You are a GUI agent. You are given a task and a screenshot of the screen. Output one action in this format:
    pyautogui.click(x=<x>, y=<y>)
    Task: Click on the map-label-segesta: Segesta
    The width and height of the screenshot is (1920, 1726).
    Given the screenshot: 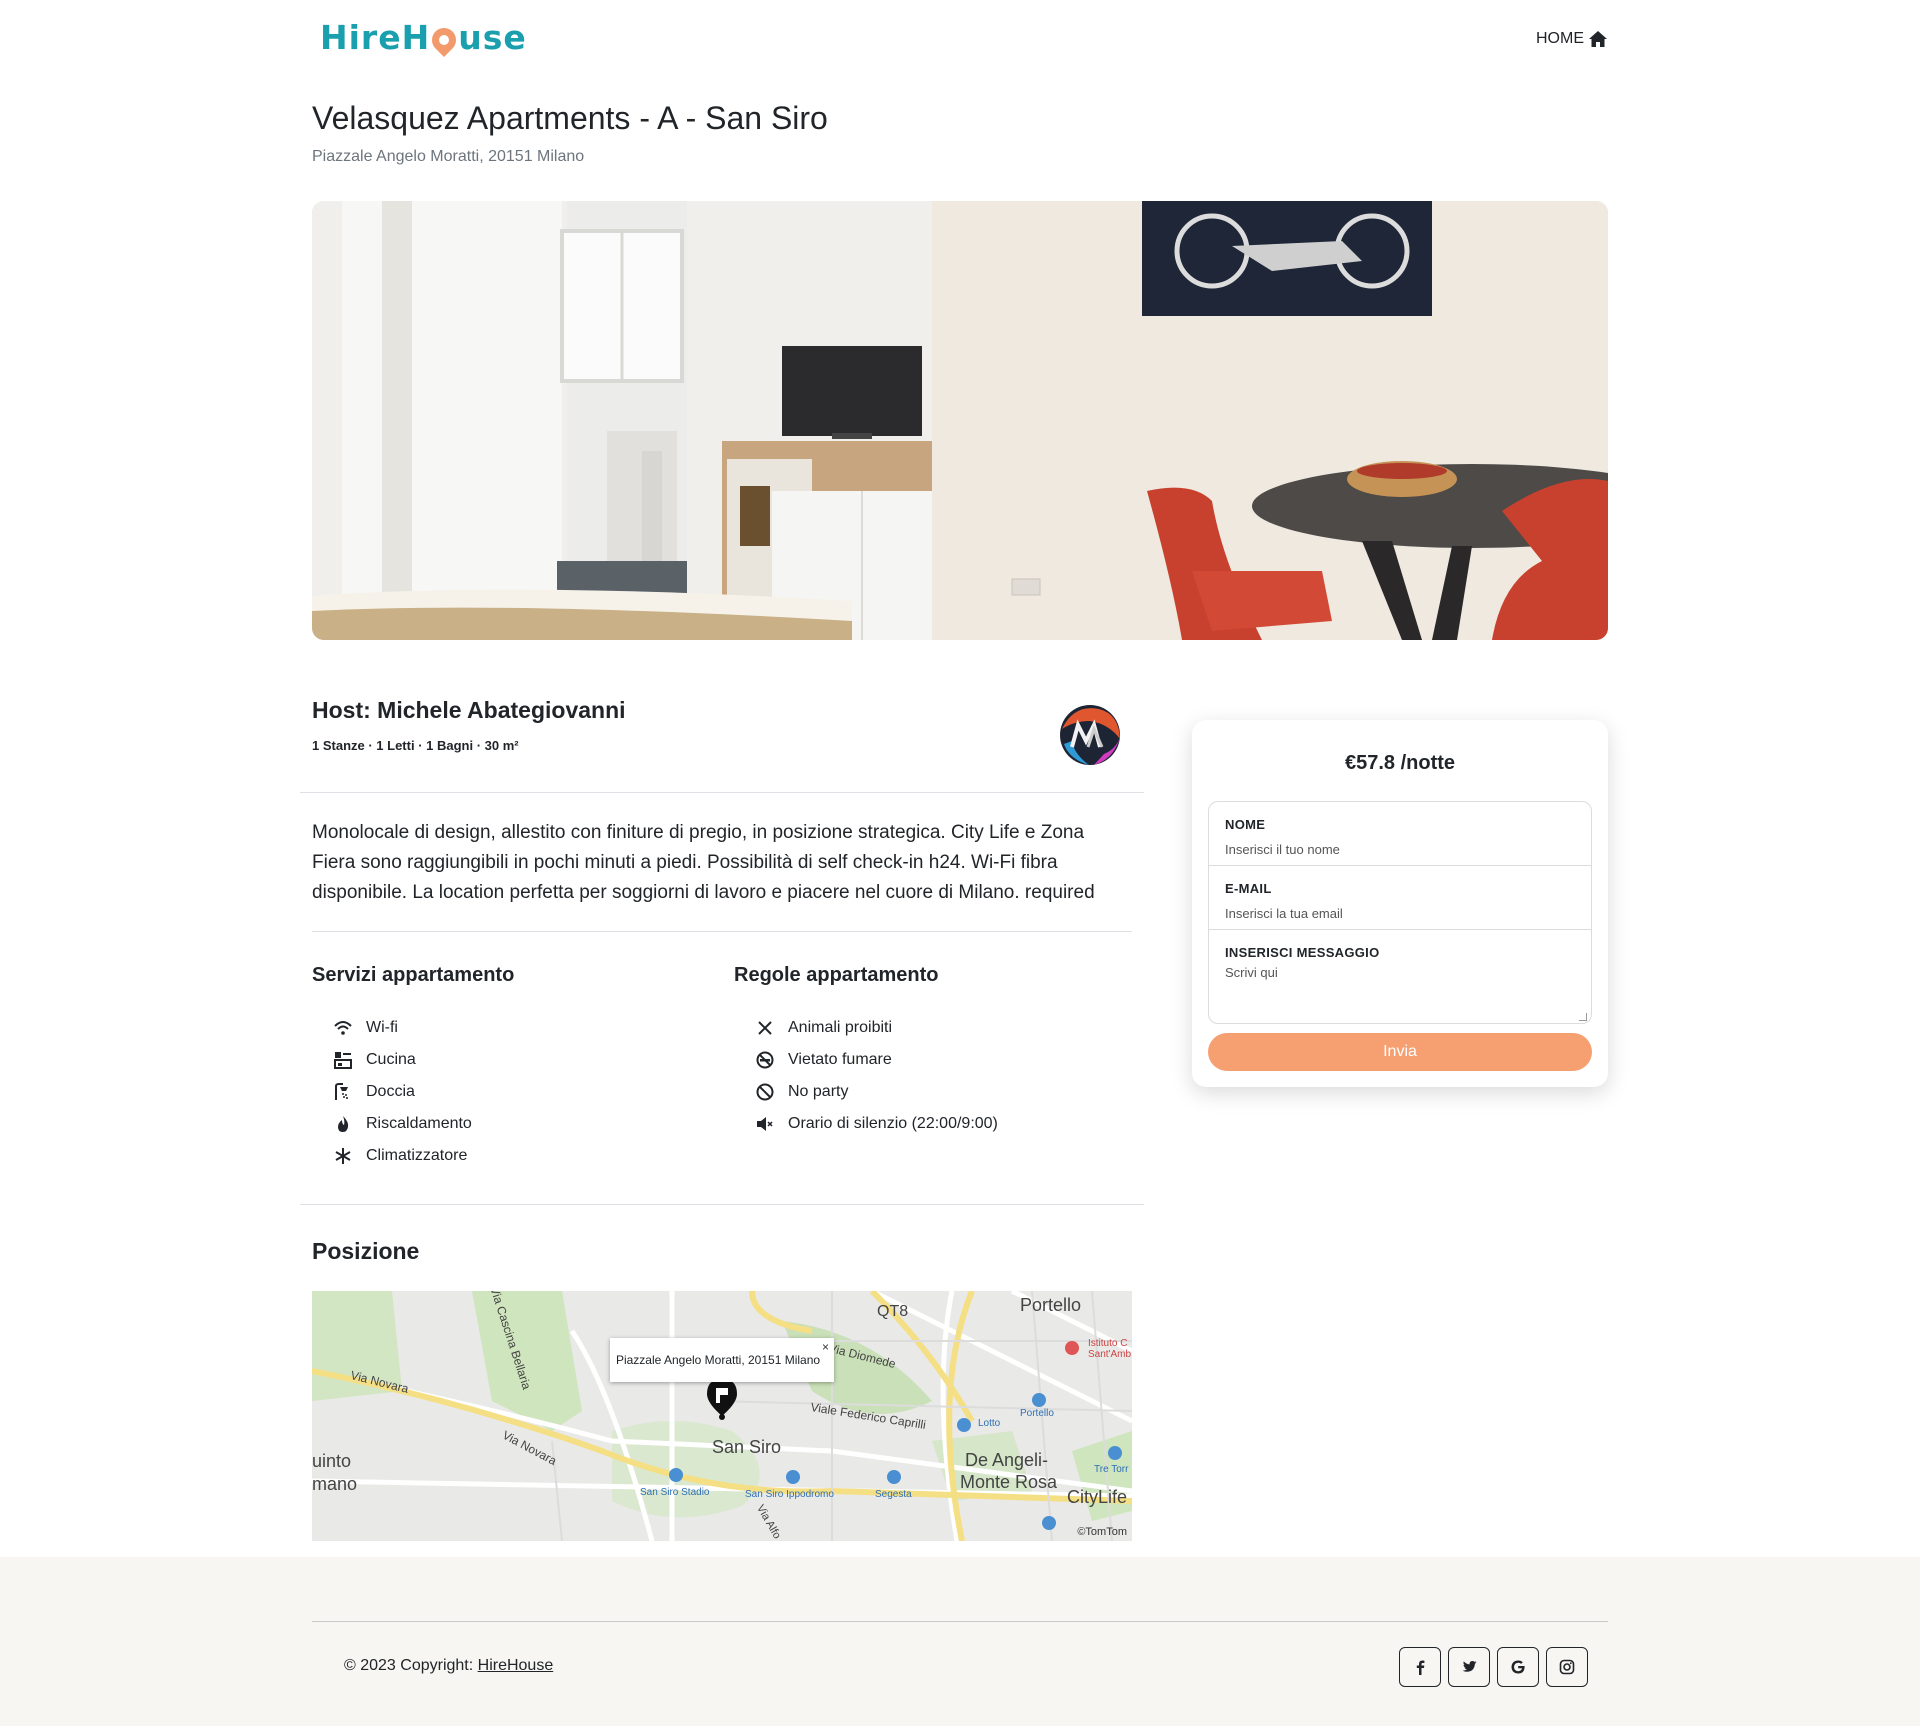 What is the action you would take?
    pyautogui.click(x=893, y=1494)
    